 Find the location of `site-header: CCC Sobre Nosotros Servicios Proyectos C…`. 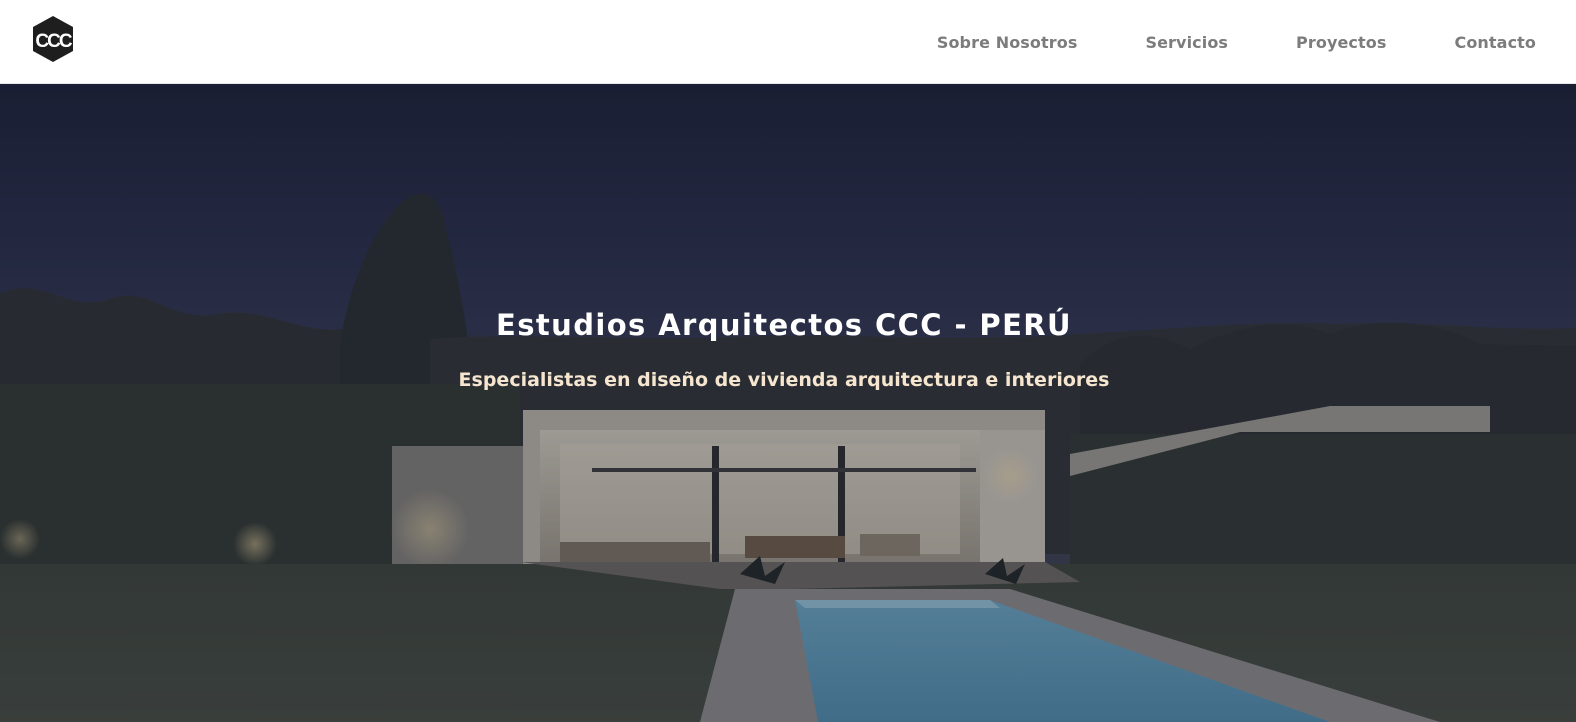

site-header: CCC Sobre Nosotros Servicios Proyectos C… is located at coordinates (788, 42).